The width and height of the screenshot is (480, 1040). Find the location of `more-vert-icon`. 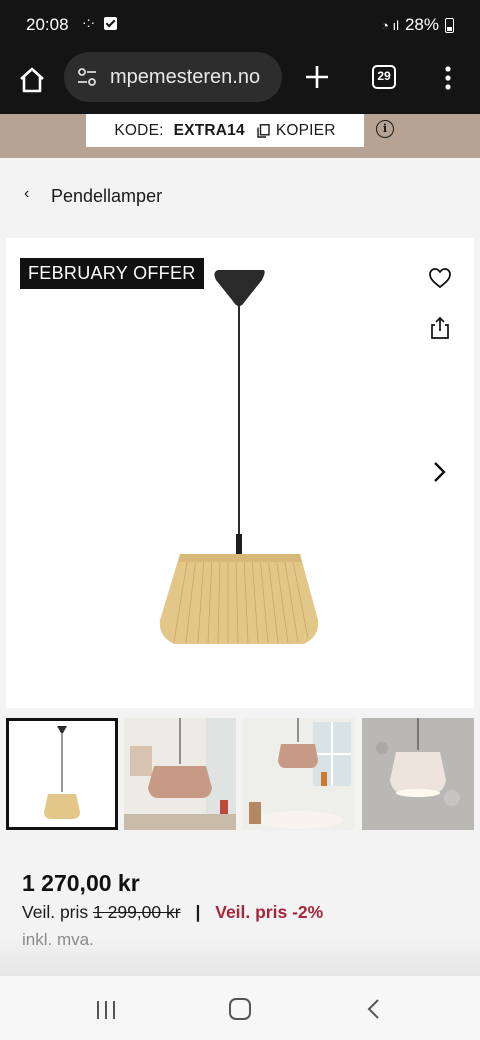

more-vert-icon is located at coordinates (448, 78).